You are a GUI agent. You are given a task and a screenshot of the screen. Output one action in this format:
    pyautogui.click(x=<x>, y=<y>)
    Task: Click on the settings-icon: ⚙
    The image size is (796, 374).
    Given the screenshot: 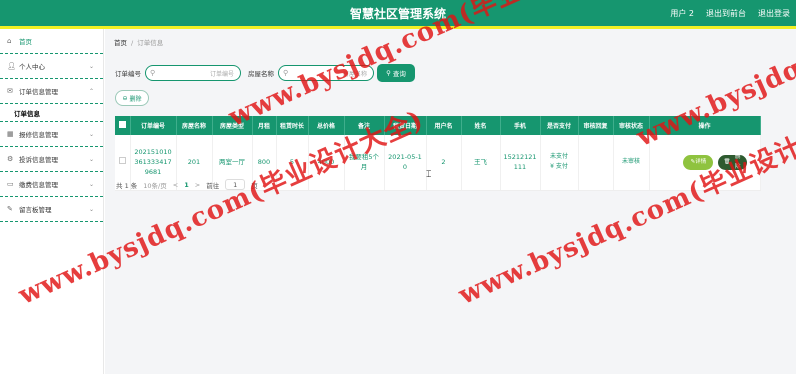 What is the action you would take?
    pyautogui.click(x=10, y=159)
    